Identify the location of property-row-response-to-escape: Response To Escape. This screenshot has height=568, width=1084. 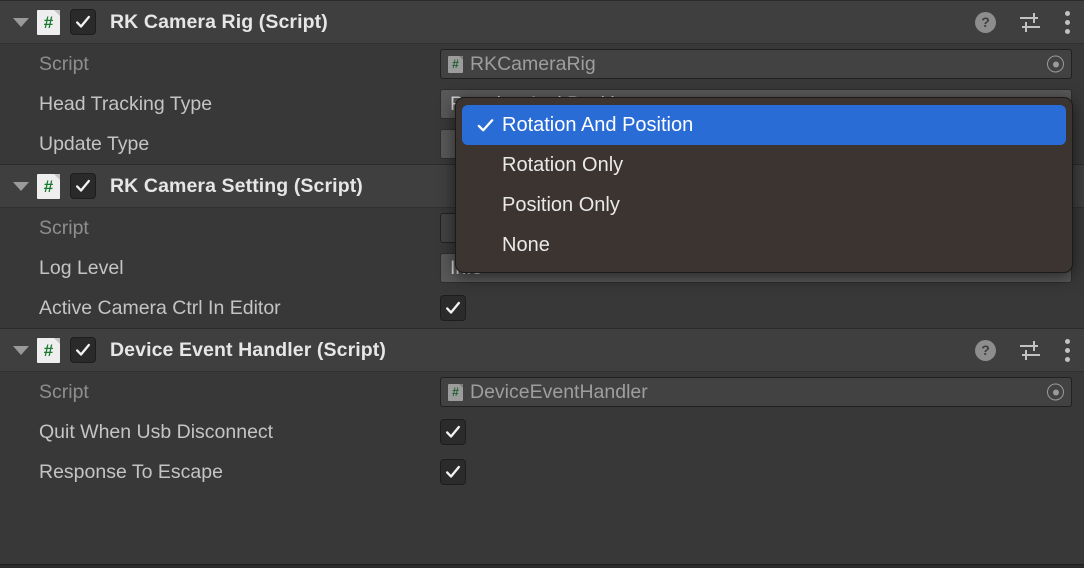
(542, 472).